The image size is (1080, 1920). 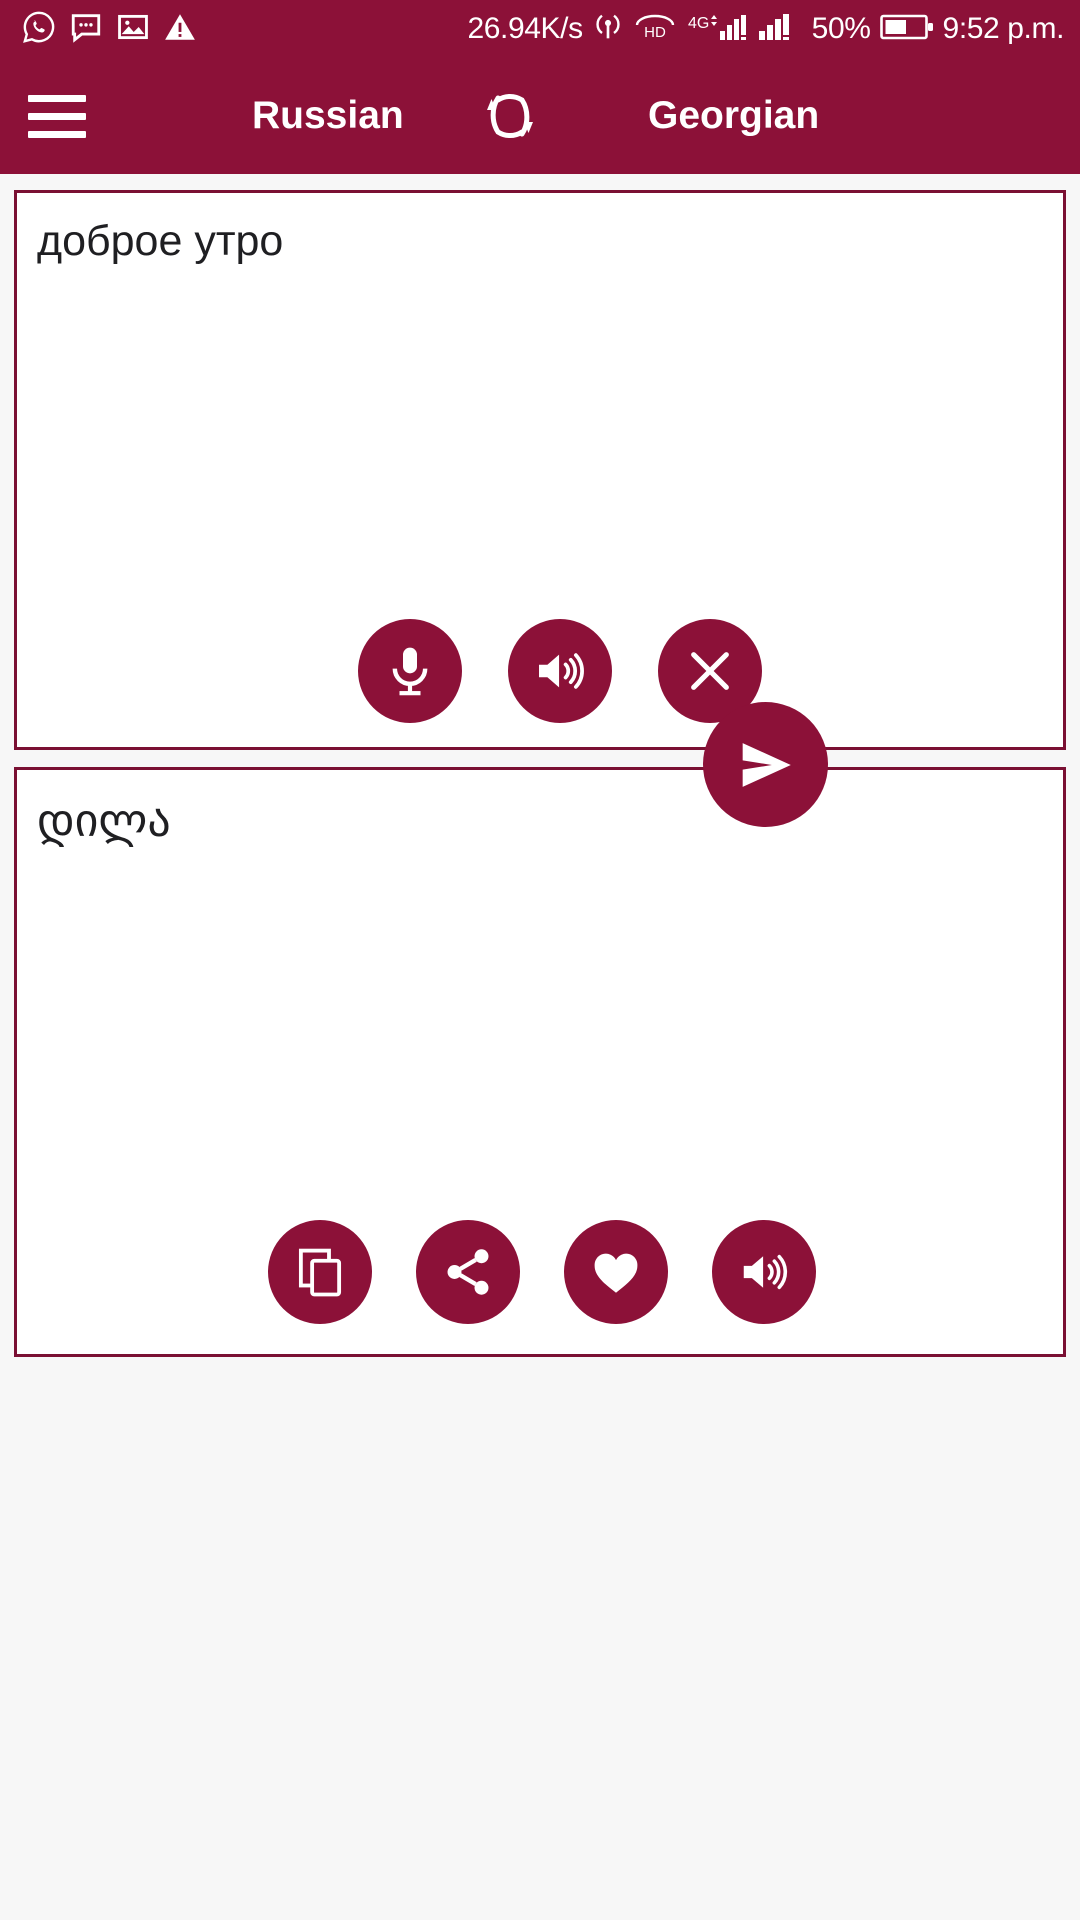 I want to click on source-language-selector: Russian, so click(x=328, y=116).